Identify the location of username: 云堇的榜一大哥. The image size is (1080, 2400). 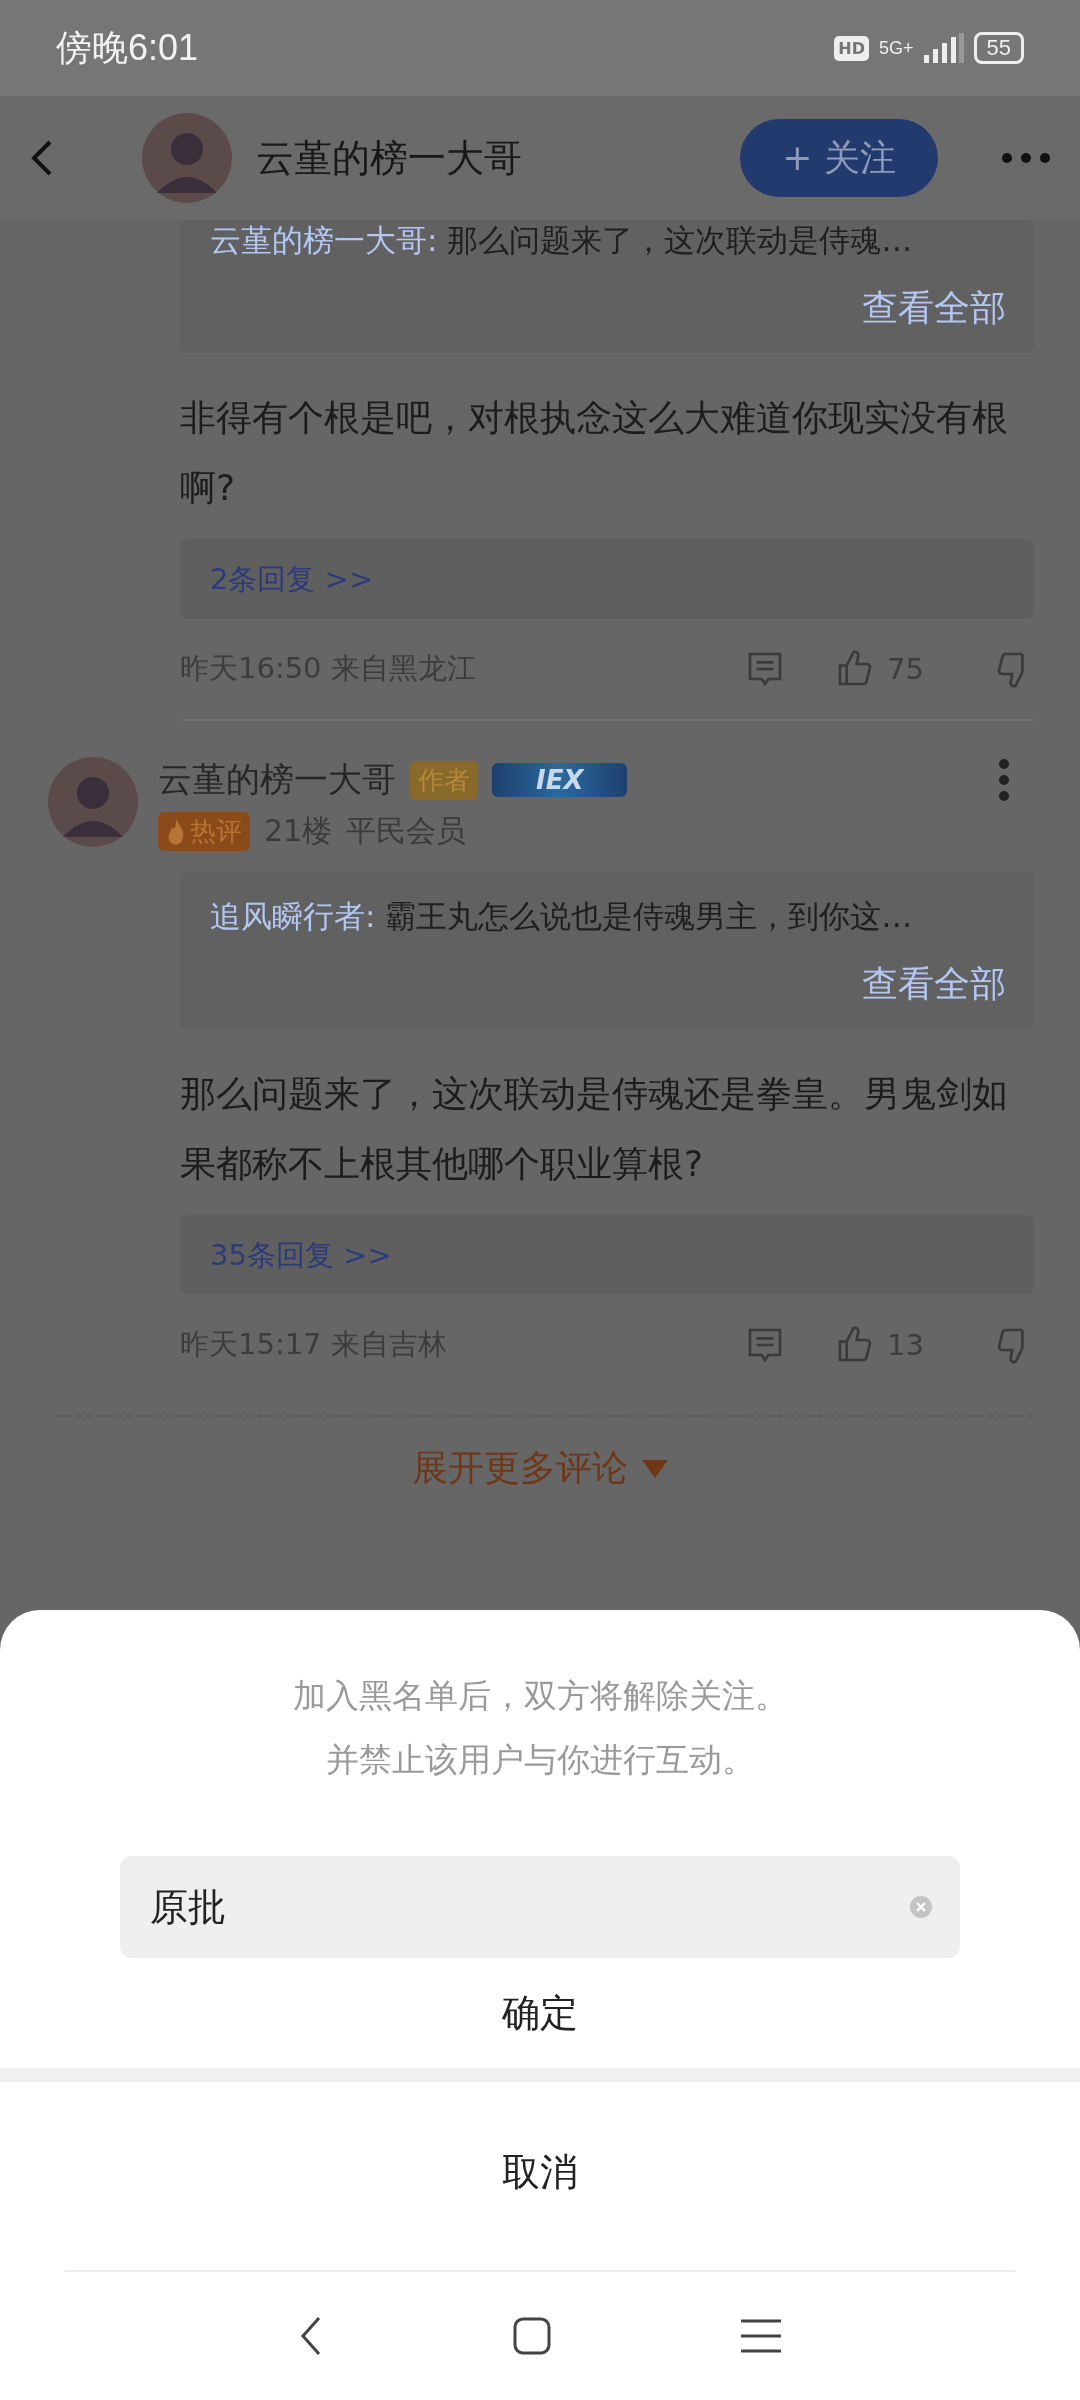
(277, 780).